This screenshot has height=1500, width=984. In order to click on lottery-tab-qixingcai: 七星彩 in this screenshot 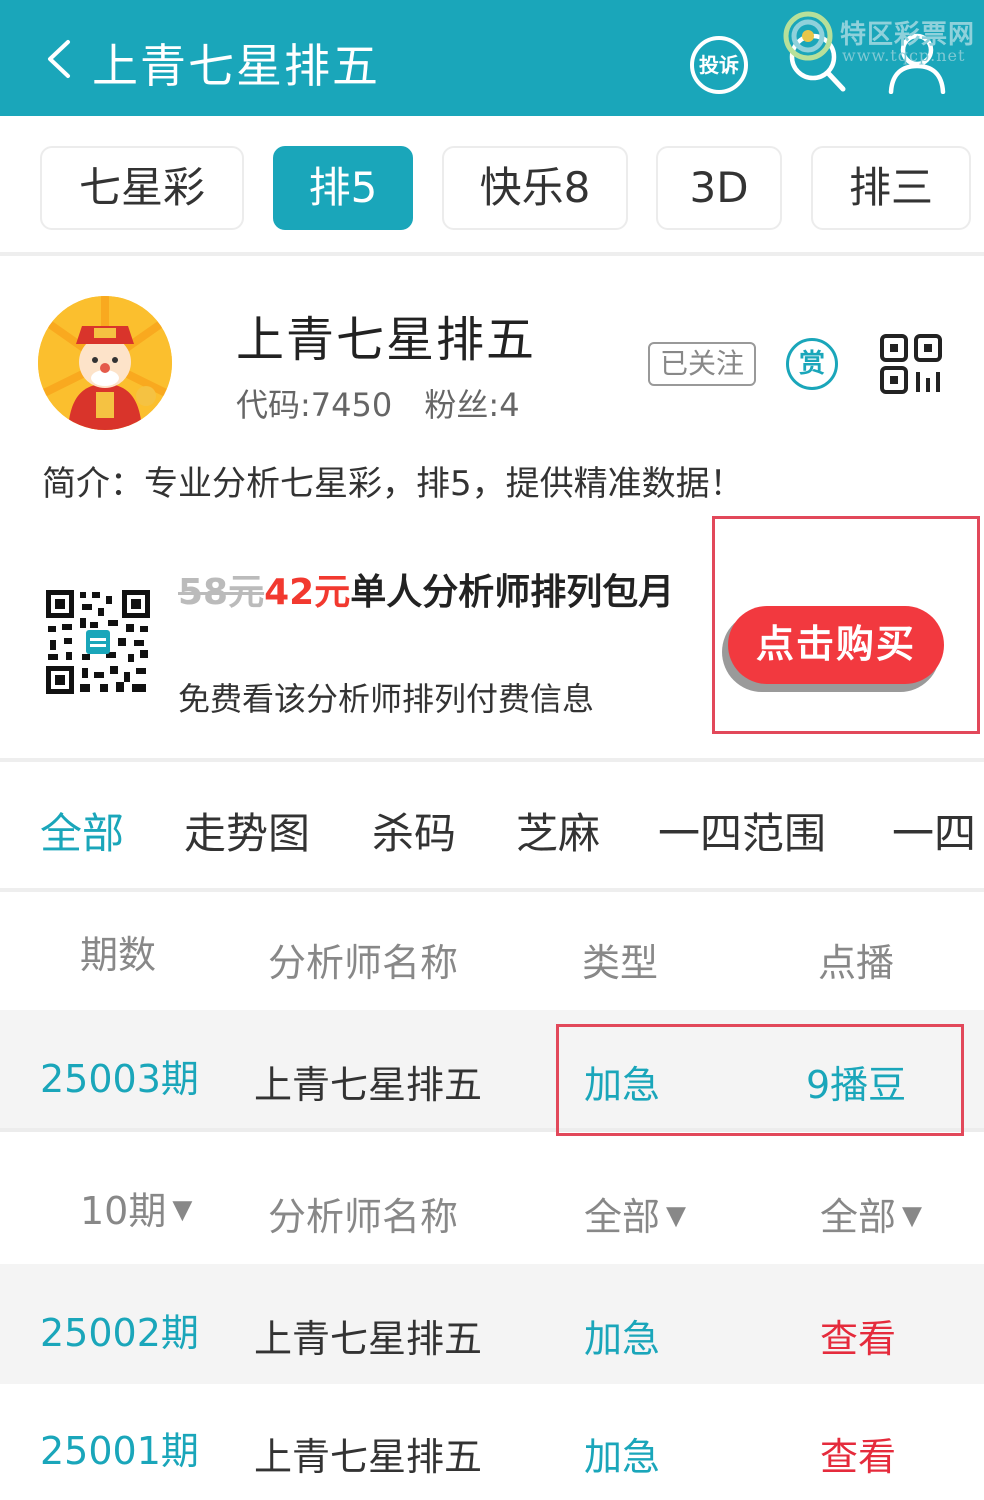, I will do `click(142, 188)`.